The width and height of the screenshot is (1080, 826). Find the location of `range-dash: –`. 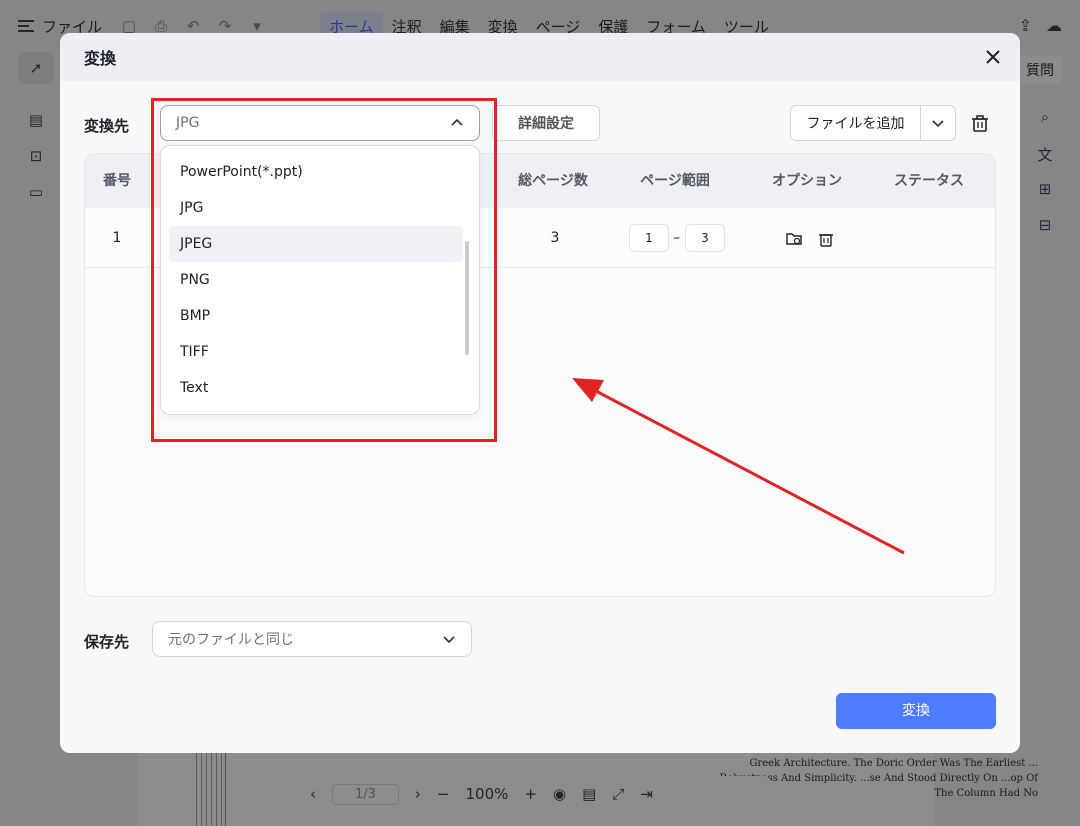

range-dash: – is located at coordinates (676, 238).